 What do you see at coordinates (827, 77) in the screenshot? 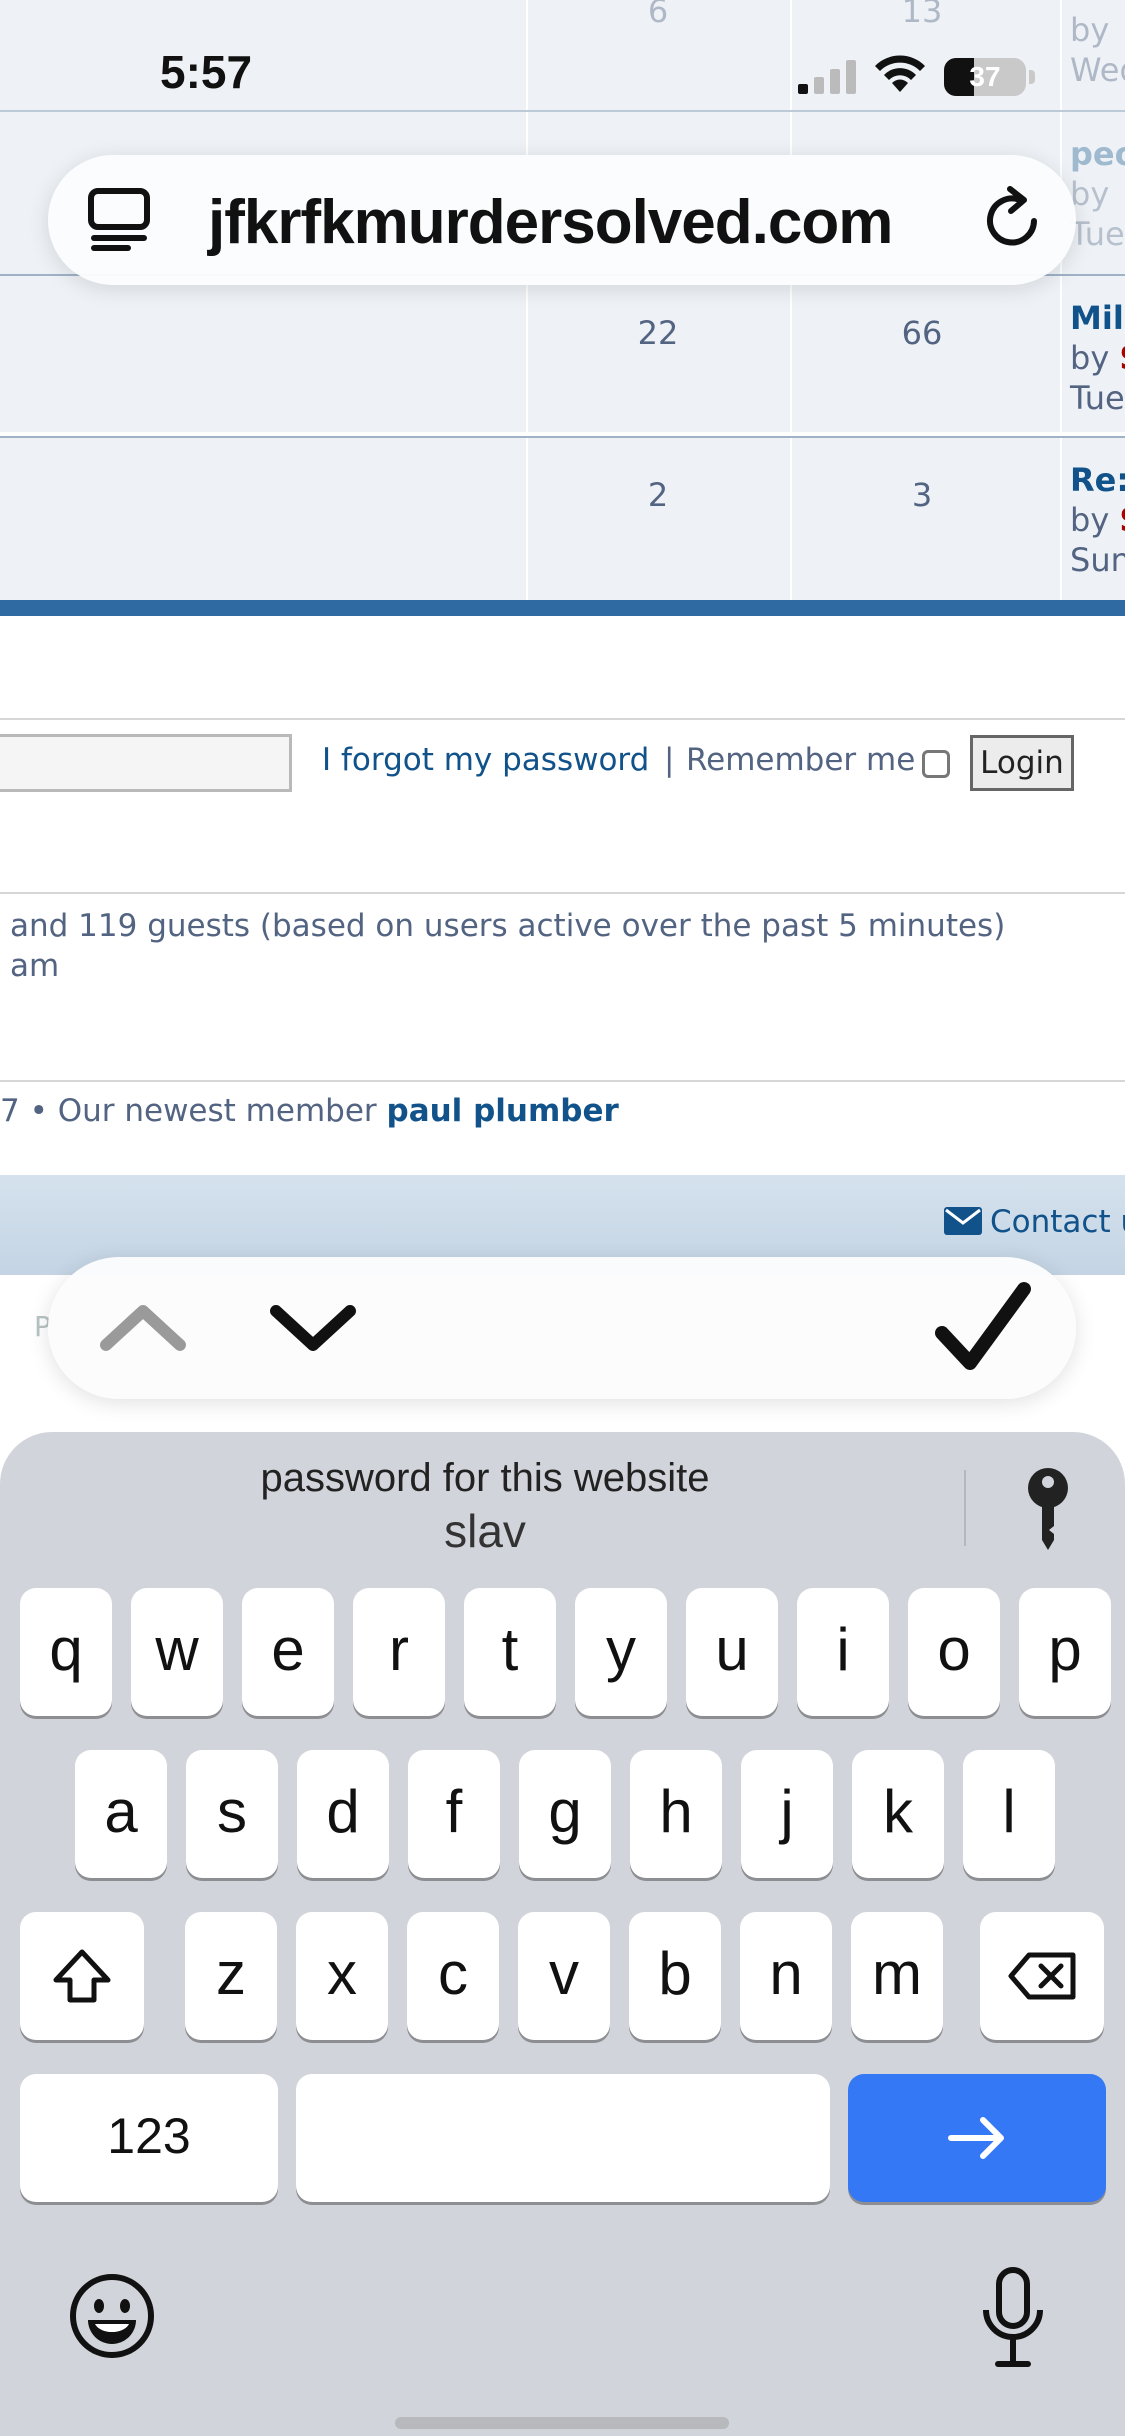
I see `cellular-signal-icon` at bounding box center [827, 77].